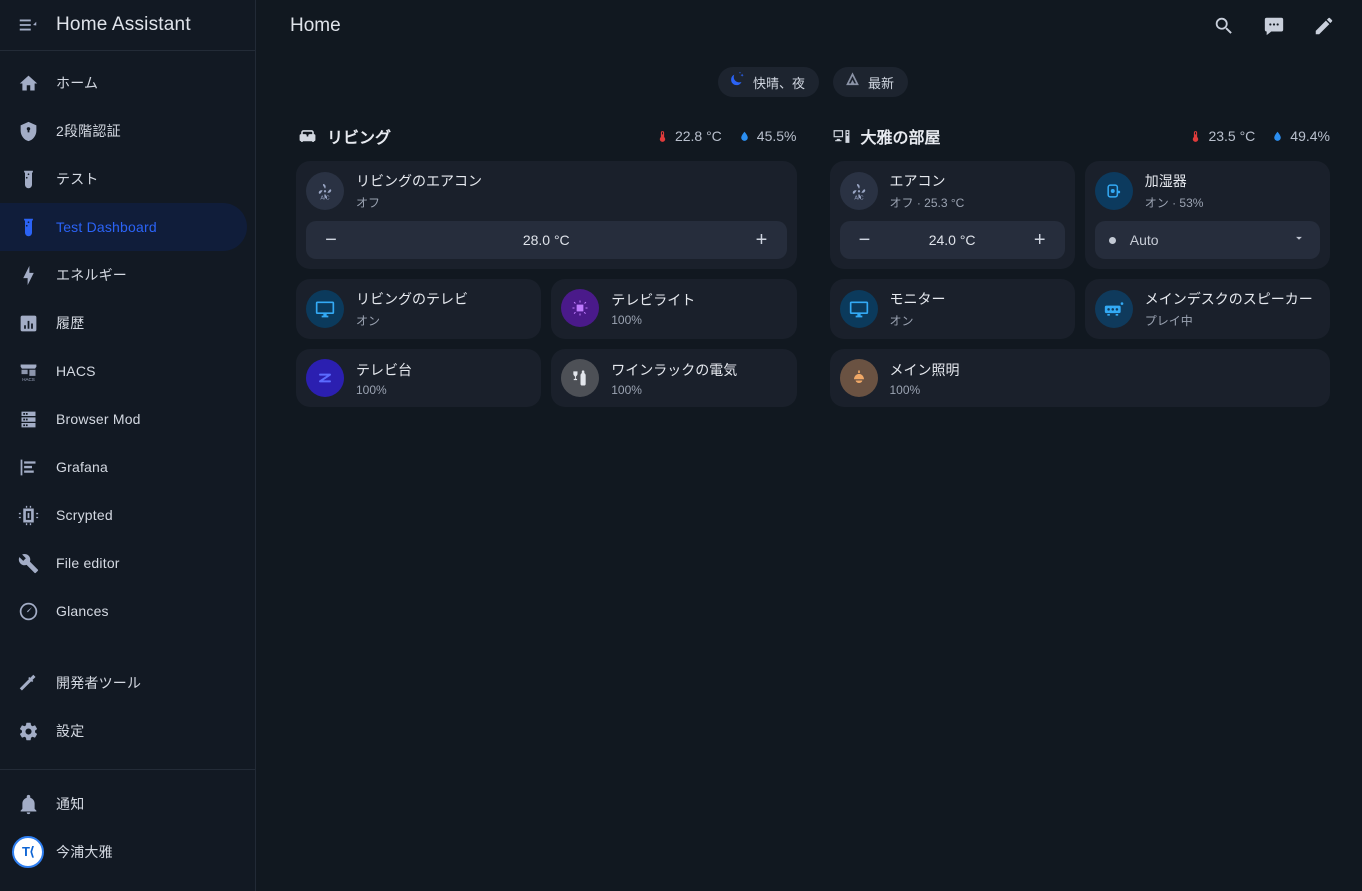  What do you see at coordinates (924, 369) in the screenshot?
I see `card-name: メイン照明` at bounding box center [924, 369].